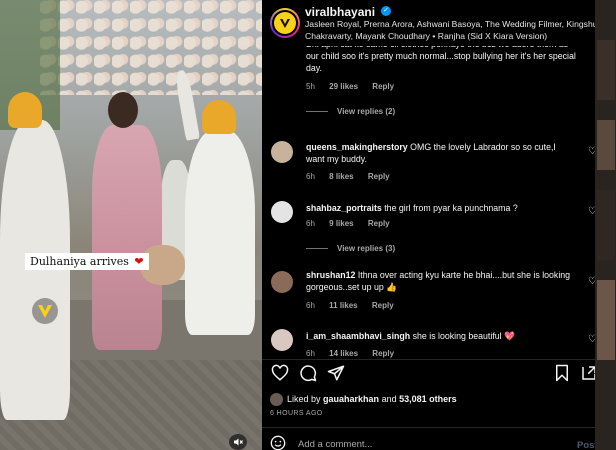 Image resolution: width=616 pixels, height=450 pixels. What do you see at coordinates (45, 311) in the screenshot?
I see `watermark-logo-icon` at bounding box center [45, 311].